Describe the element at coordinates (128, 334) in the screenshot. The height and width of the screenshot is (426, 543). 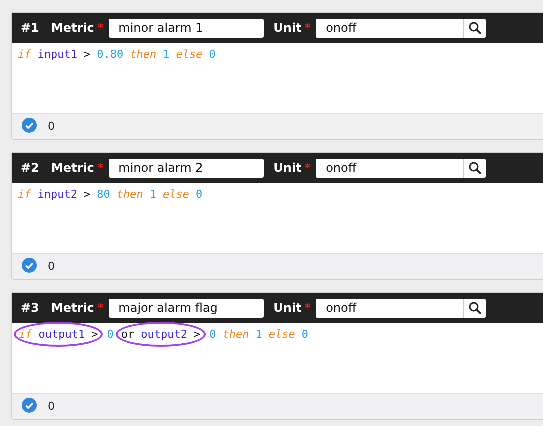
I see `operator: or` at that location.